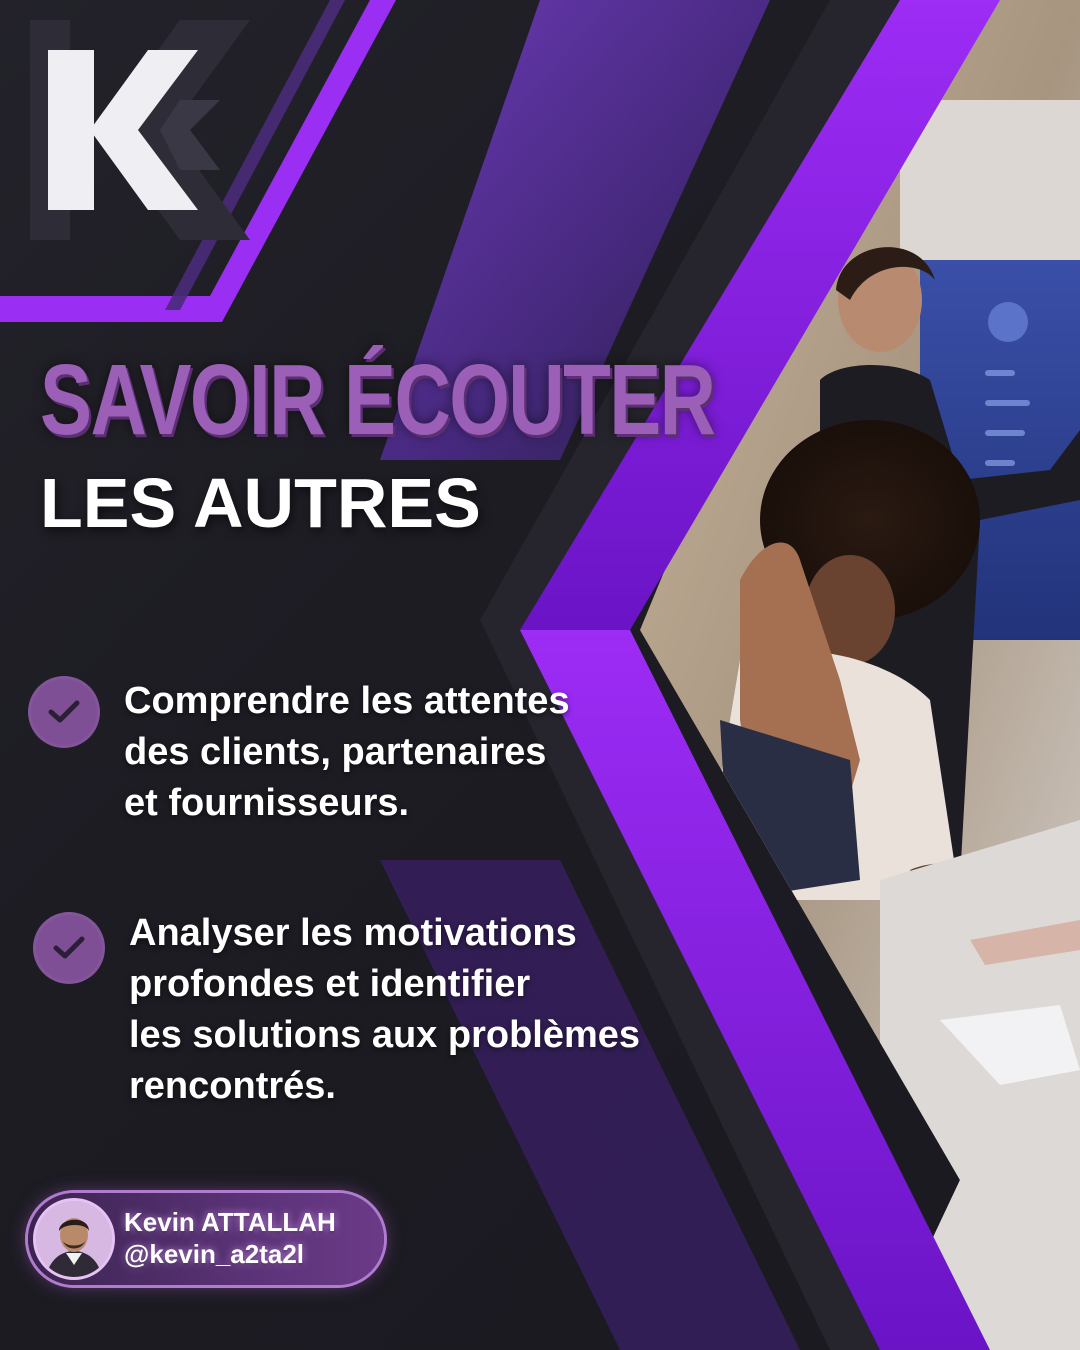  What do you see at coordinates (347, 701) in the screenshot?
I see `bullet-line: Comprendre les attentes` at bounding box center [347, 701].